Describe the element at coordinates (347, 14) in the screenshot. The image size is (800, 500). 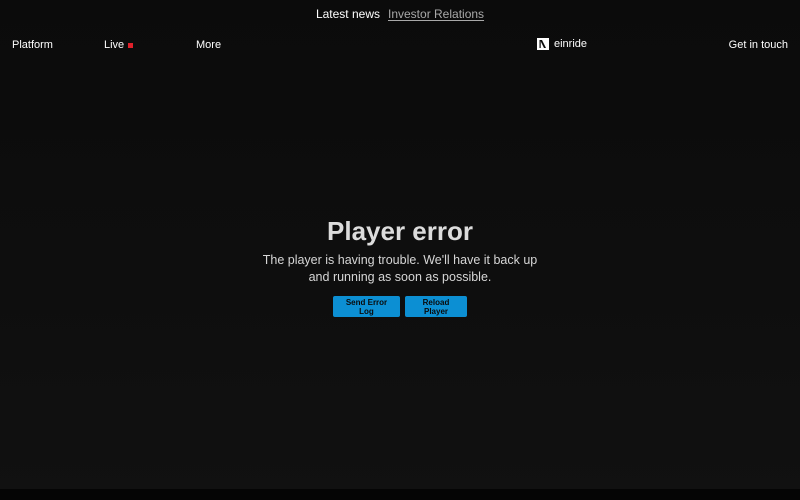
I see `announcement-label: Latest news` at that location.